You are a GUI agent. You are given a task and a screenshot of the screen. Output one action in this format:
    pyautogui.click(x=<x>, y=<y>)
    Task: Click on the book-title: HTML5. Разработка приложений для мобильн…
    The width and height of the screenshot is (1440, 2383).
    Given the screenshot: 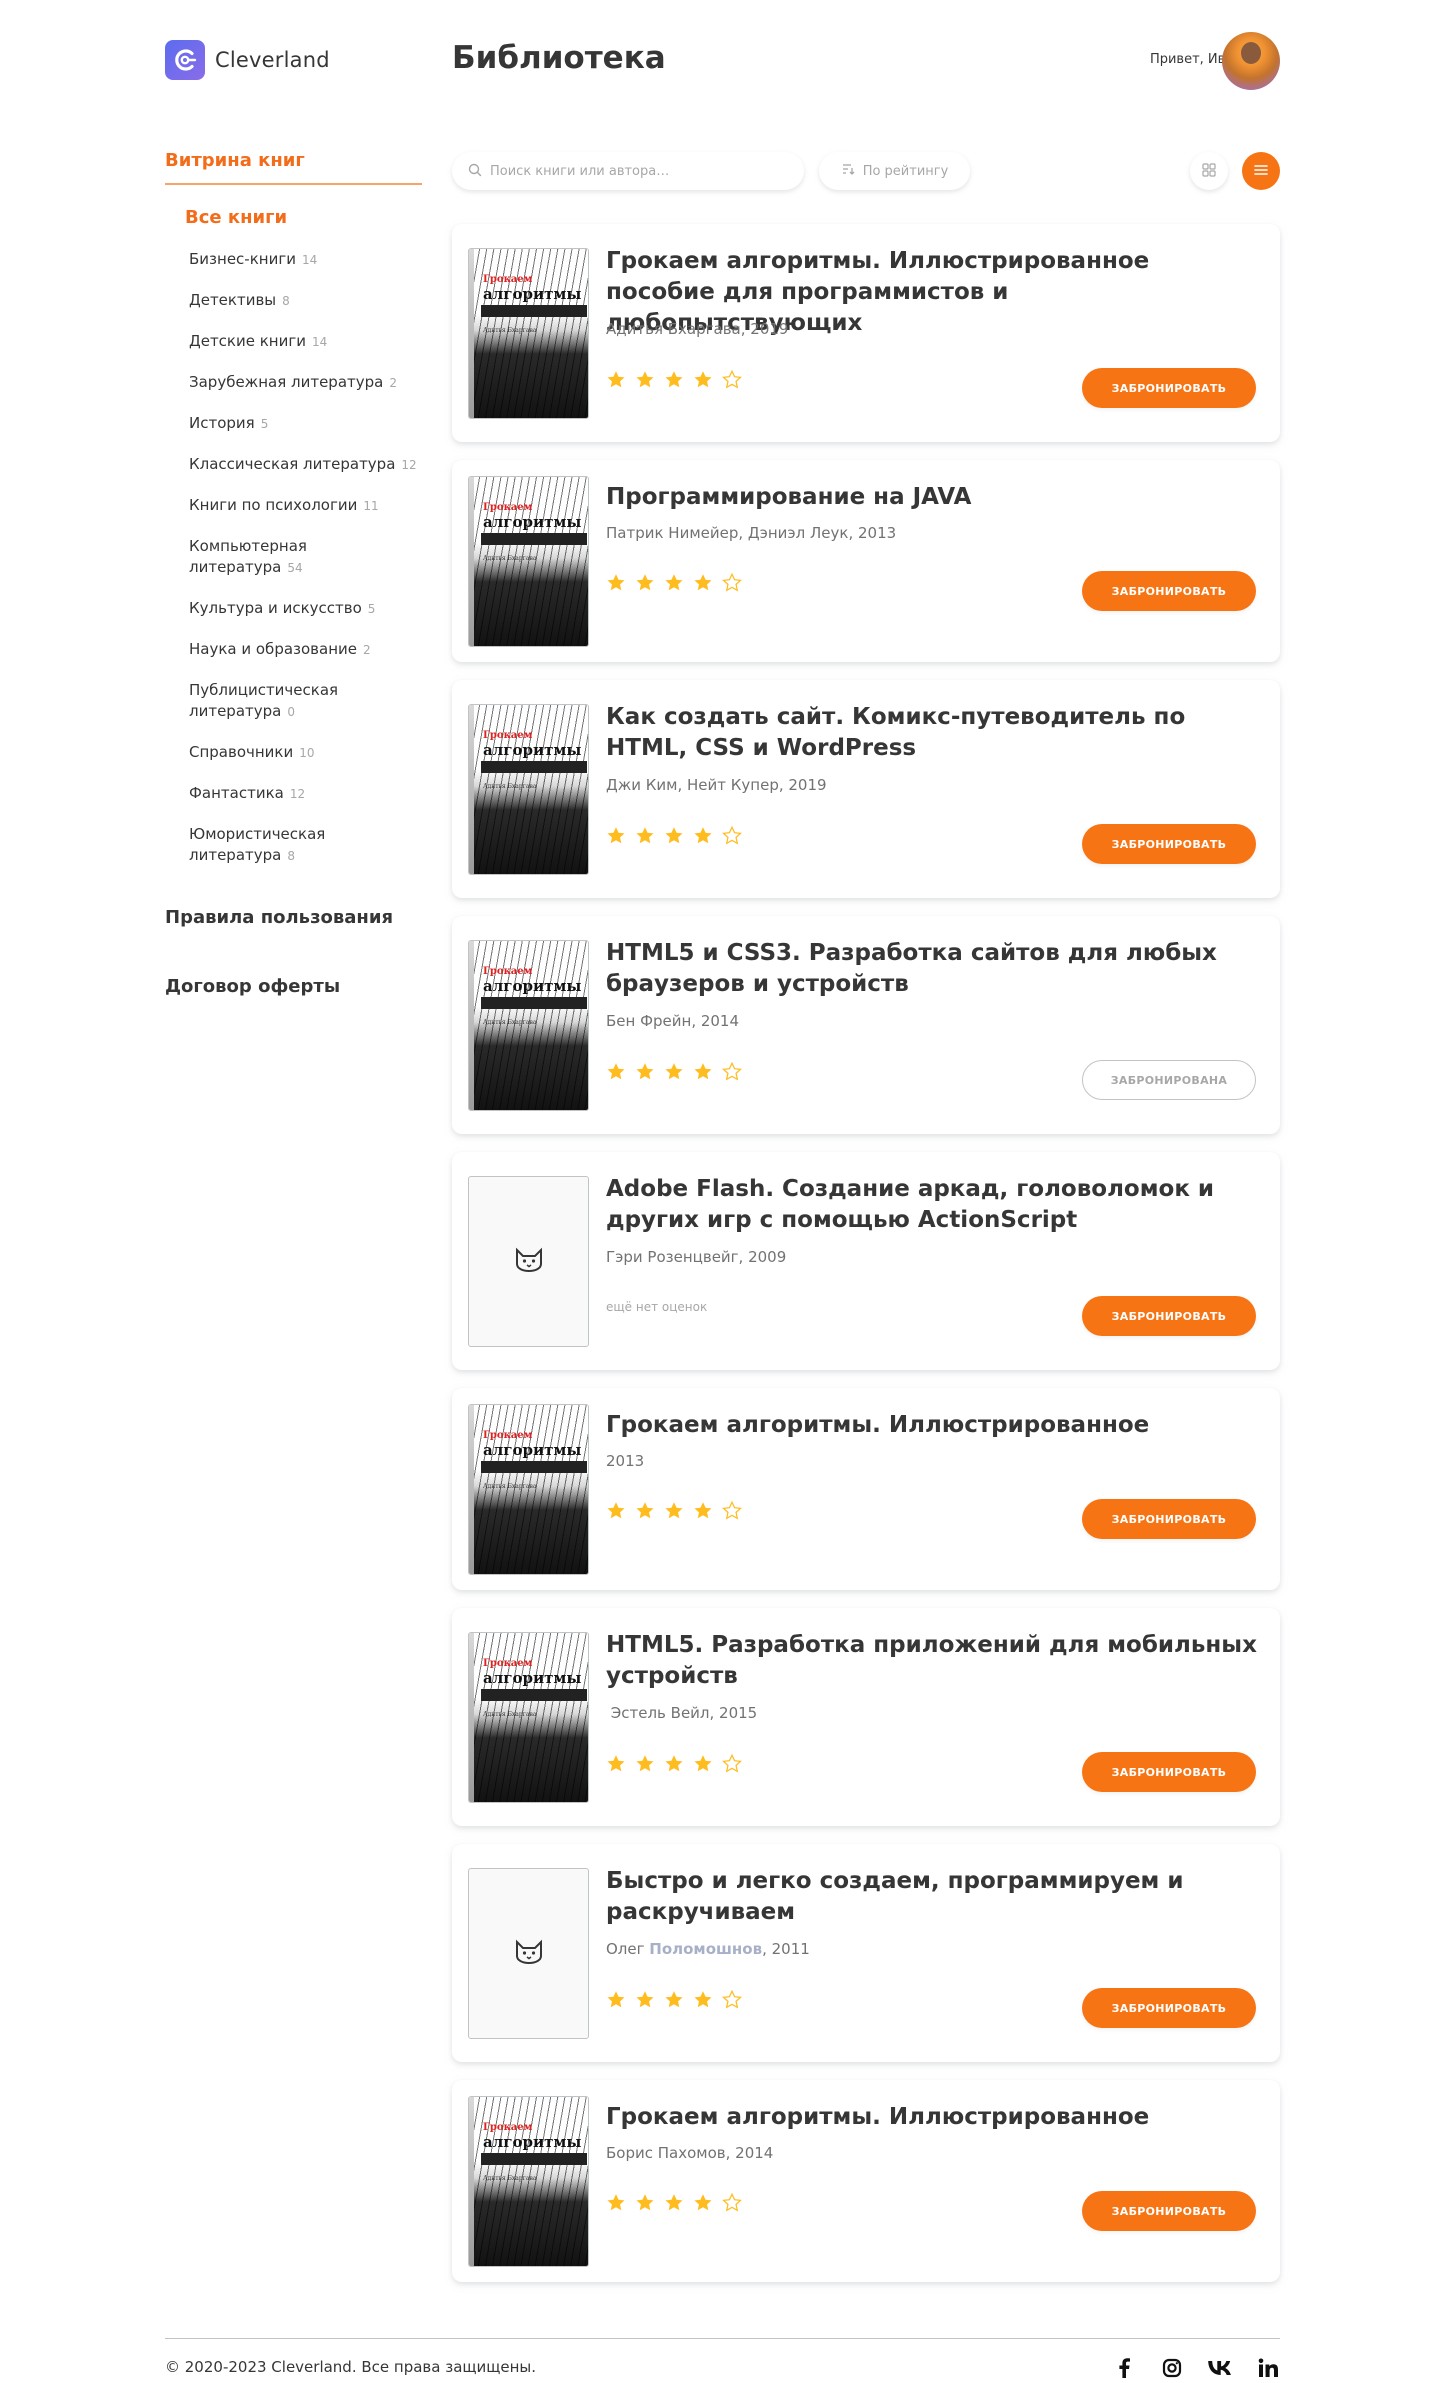 What is the action you would take?
    pyautogui.click(x=931, y=1660)
    